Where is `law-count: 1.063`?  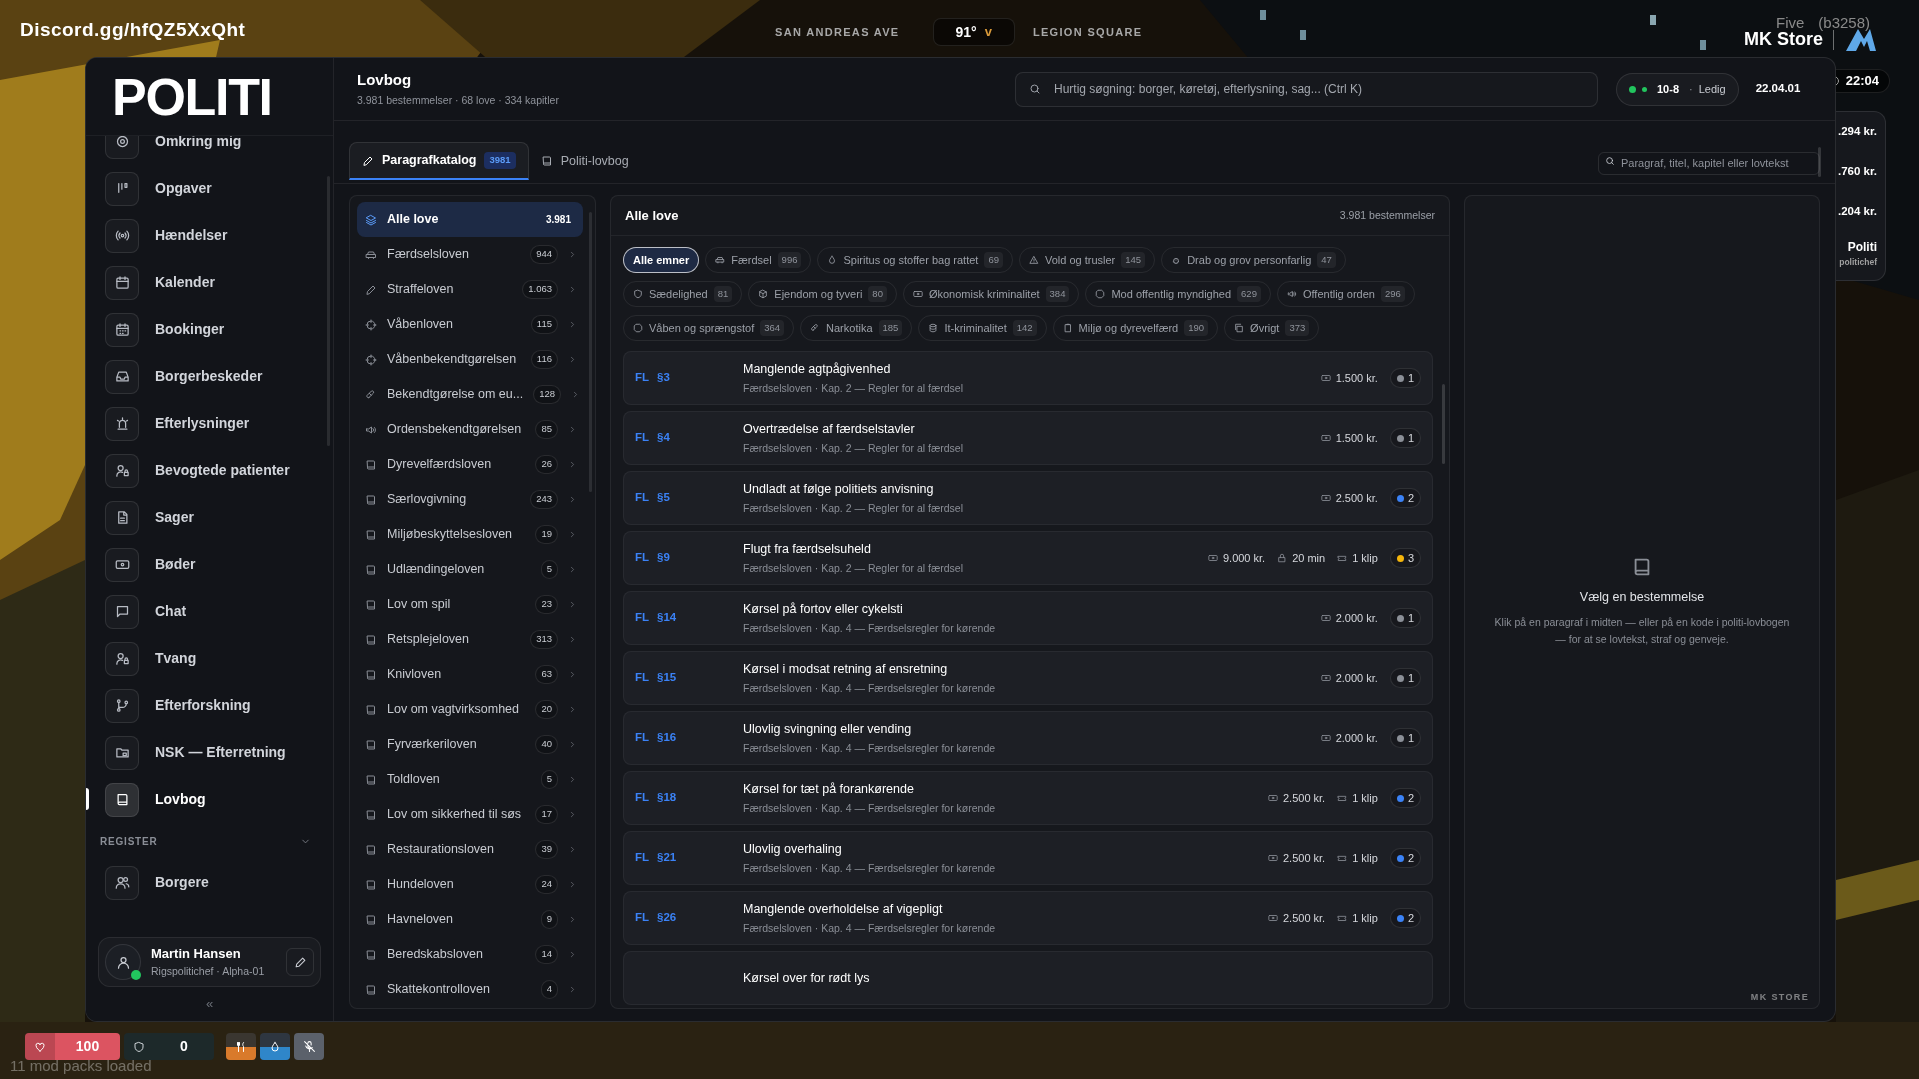
law-count: 1.063 is located at coordinates (540, 289).